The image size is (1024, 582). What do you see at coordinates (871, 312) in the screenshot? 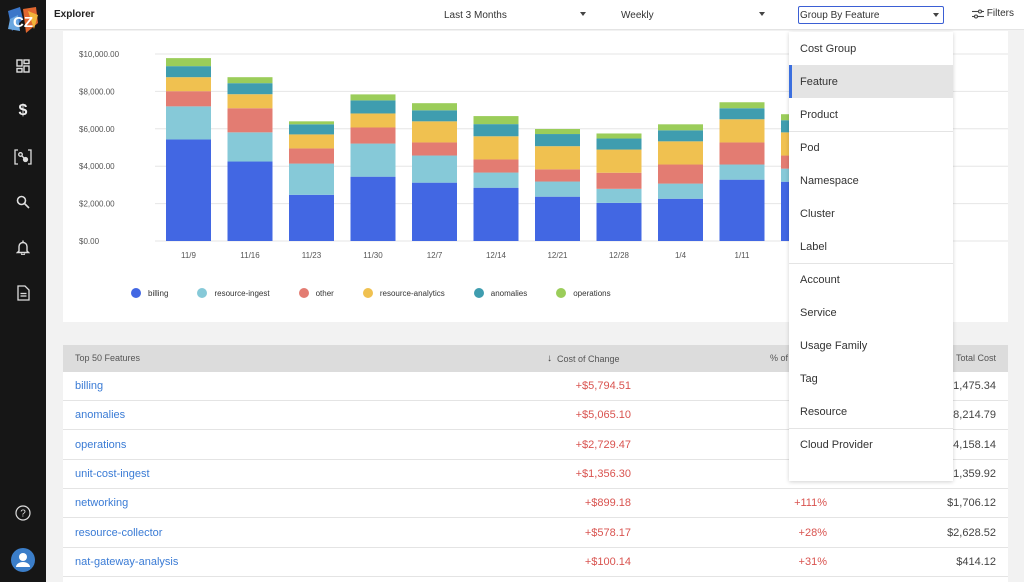
I see `menu-item-service: Service` at bounding box center [871, 312].